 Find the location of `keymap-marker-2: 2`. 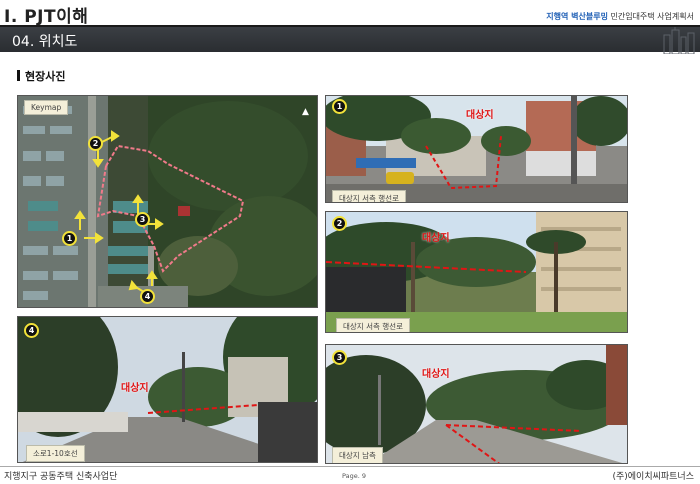

keymap-marker-2: 2 is located at coordinates (95, 143).